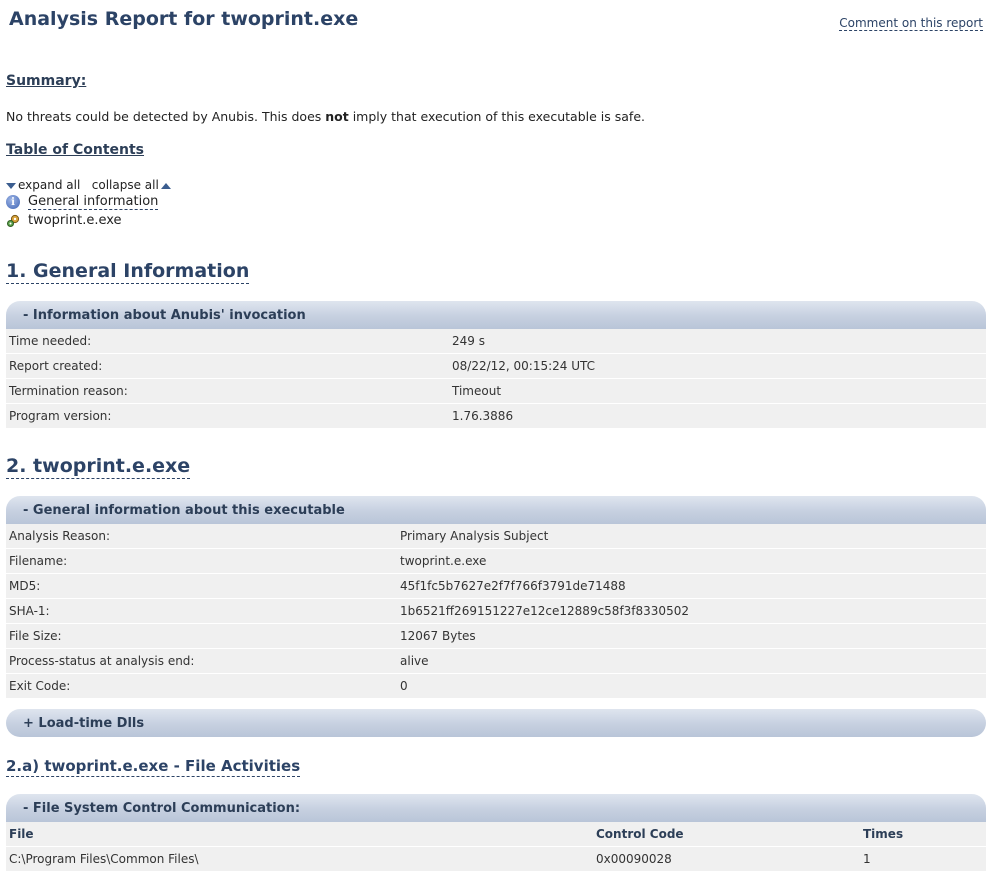 Image resolution: width=997 pixels, height=880 pixels. I want to click on table-row: Exit Code: 0, so click(496, 686).